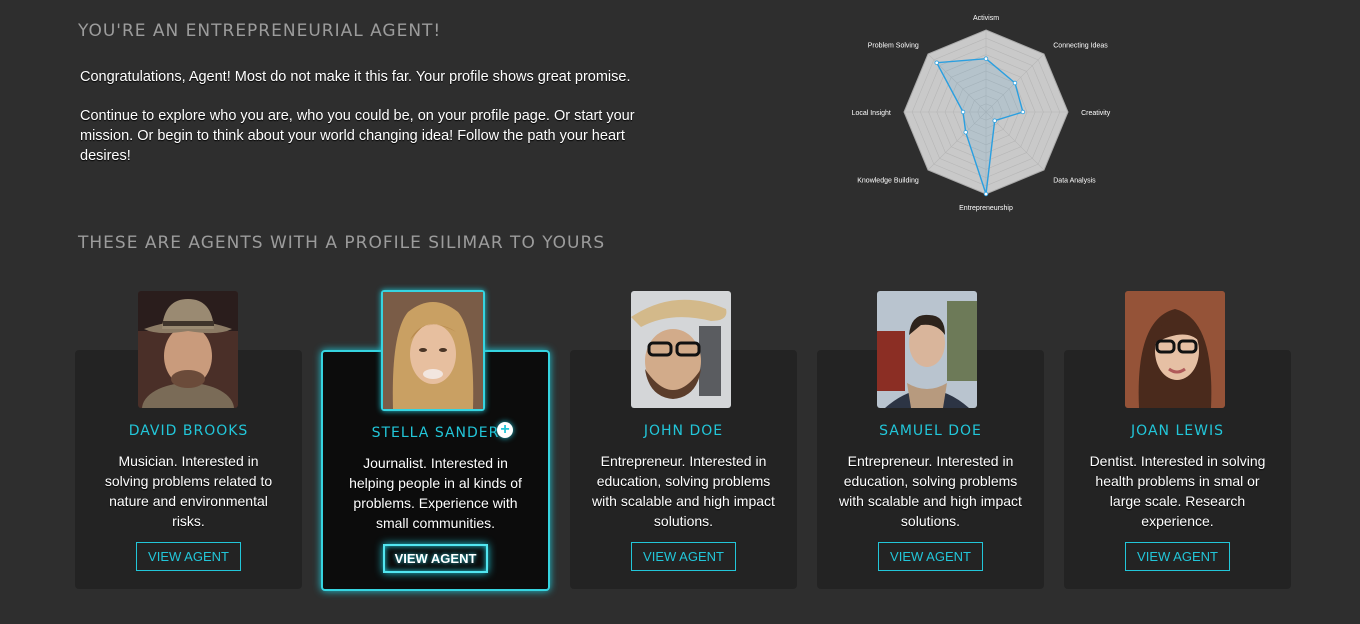 The height and width of the screenshot is (624, 1360). Describe the element at coordinates (893, 46) in the screenshot. I see `radar-axis-label: Problem Solving` at that location.